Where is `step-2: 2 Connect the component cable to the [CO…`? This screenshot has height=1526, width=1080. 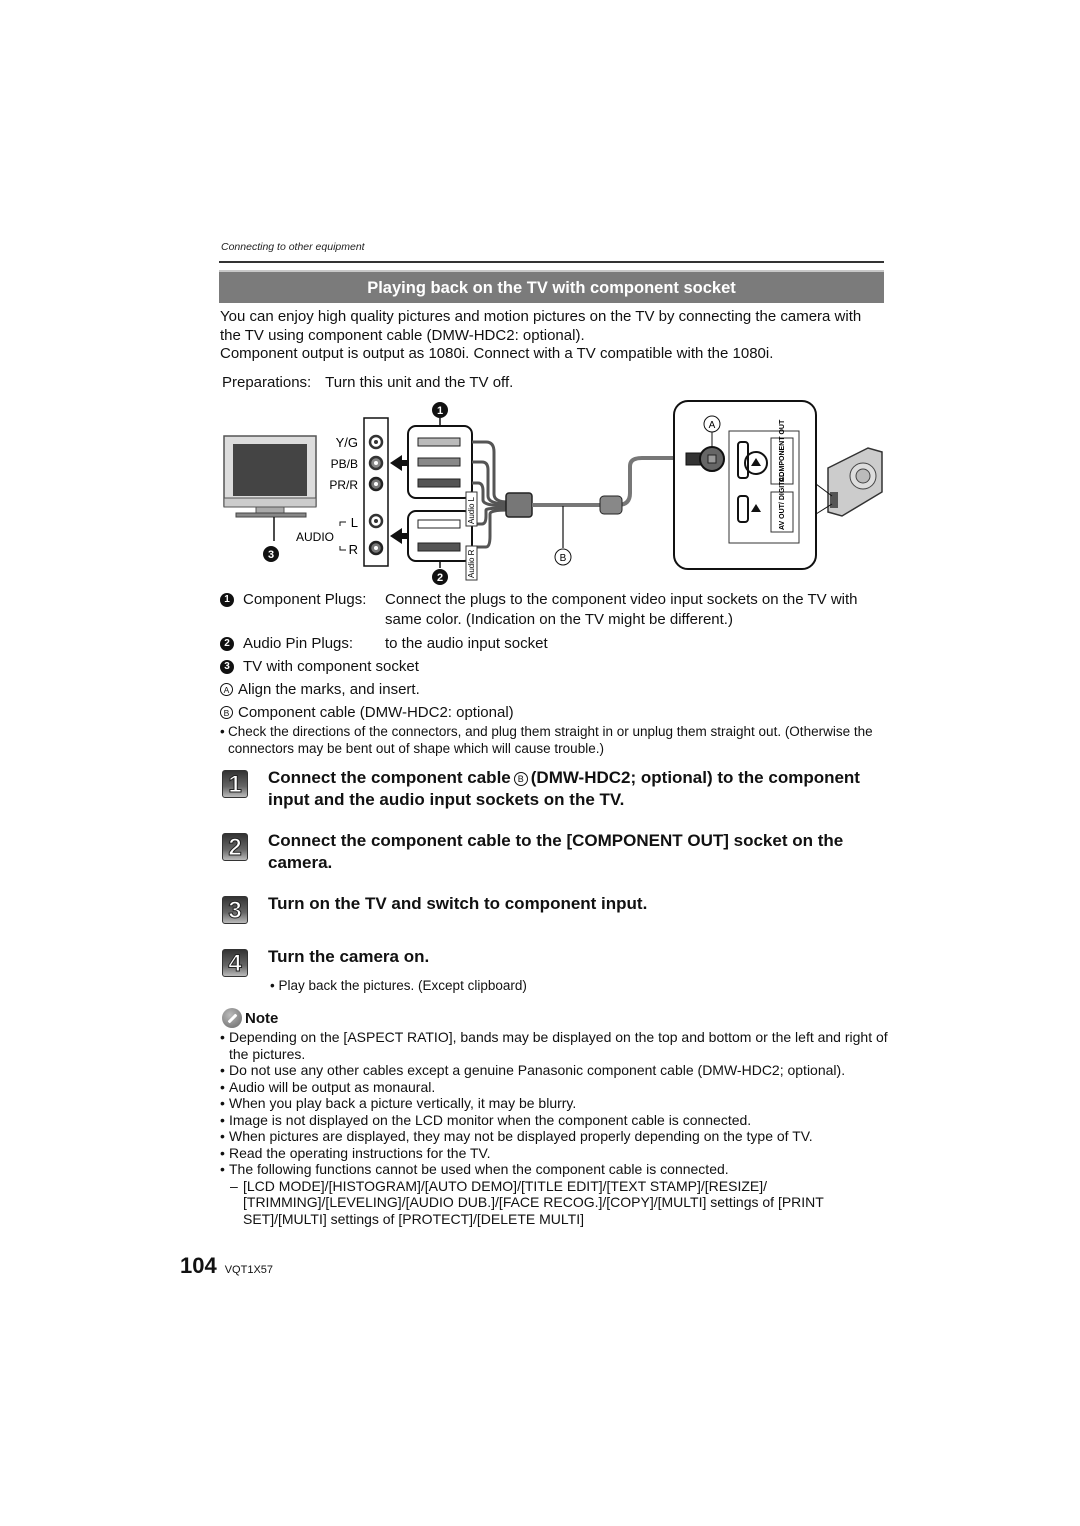 step-2: 2 Connect the component cable to the [CO… is located at coordinates (554, 852).